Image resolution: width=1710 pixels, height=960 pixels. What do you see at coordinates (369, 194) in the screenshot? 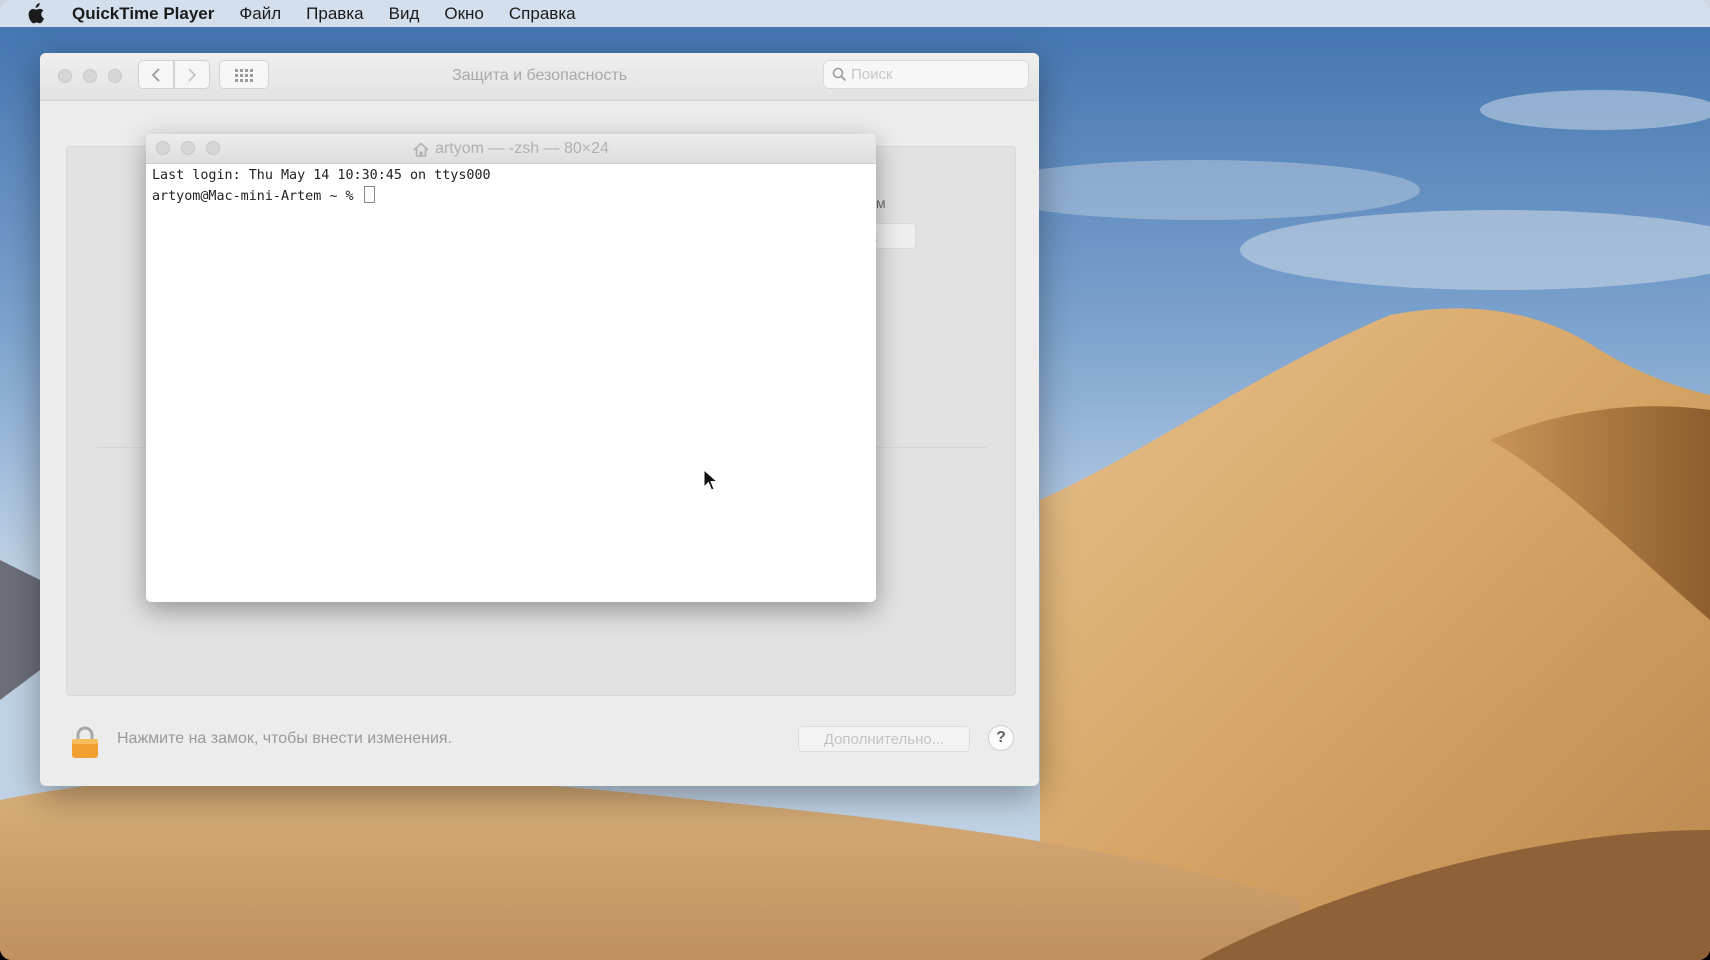
I see `terminal-cursor` at bounding box center [369, 194].